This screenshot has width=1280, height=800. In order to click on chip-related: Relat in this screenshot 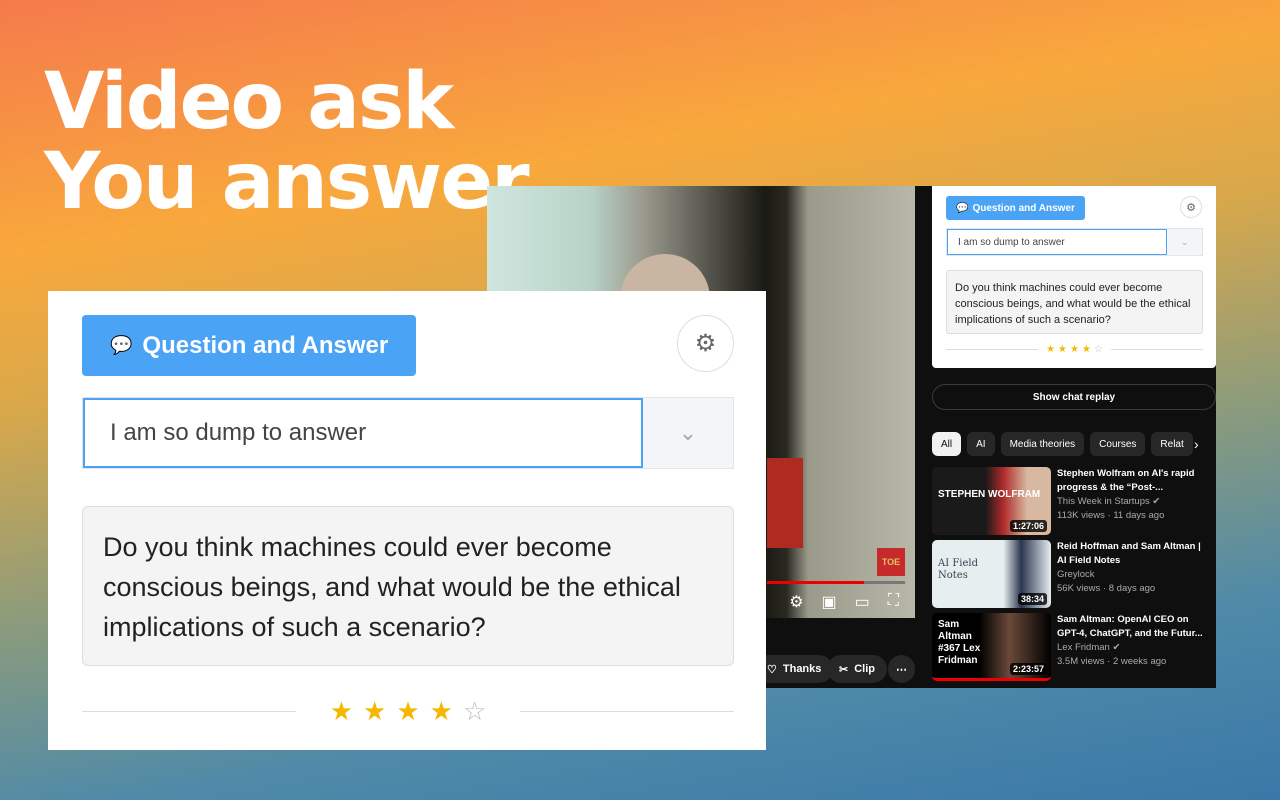, I will do `click(1172, 444)`.